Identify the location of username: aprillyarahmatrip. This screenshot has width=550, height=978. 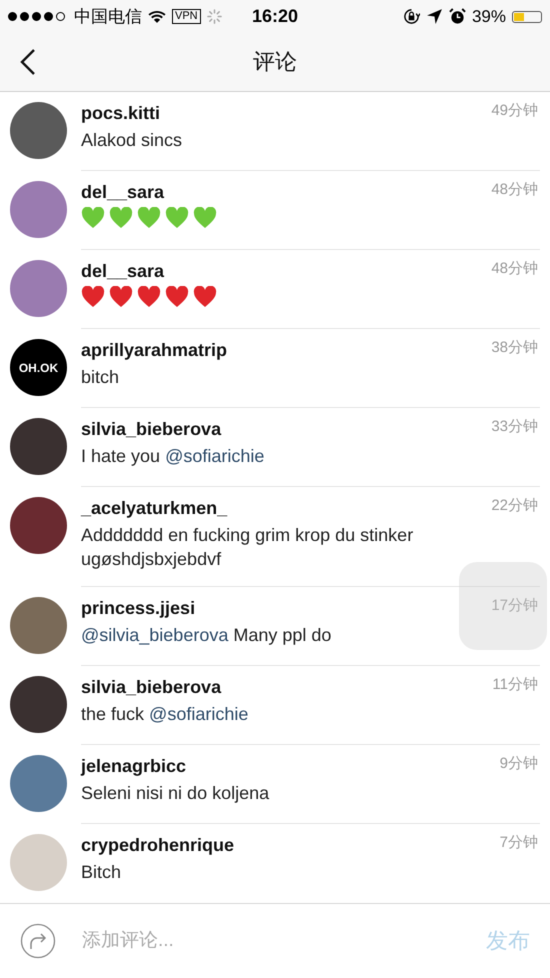
(154, 351).